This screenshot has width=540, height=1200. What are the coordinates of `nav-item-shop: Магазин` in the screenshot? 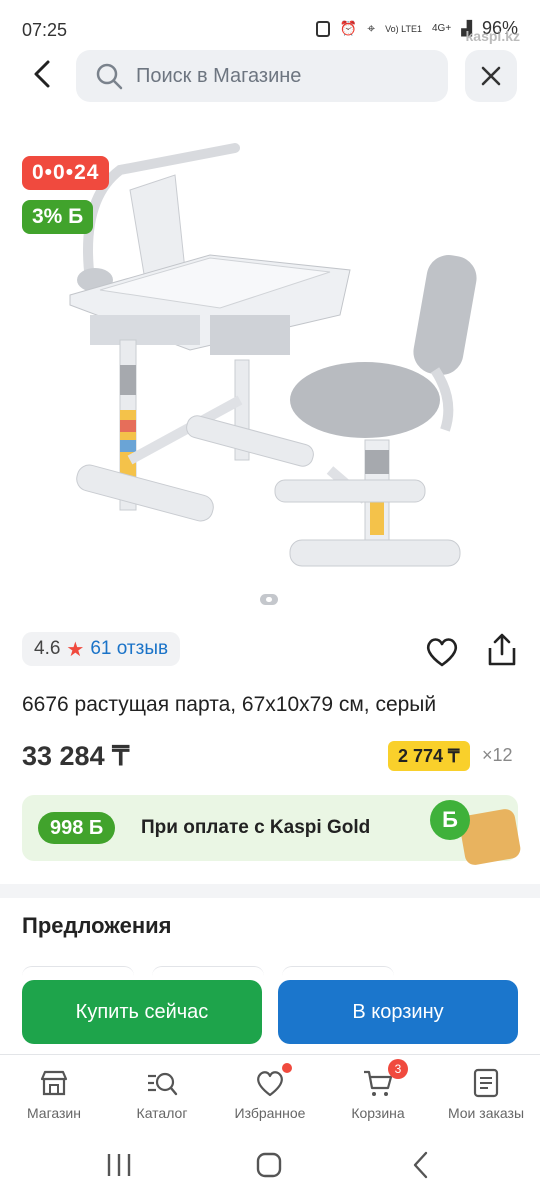 It's located at (54, 1094).